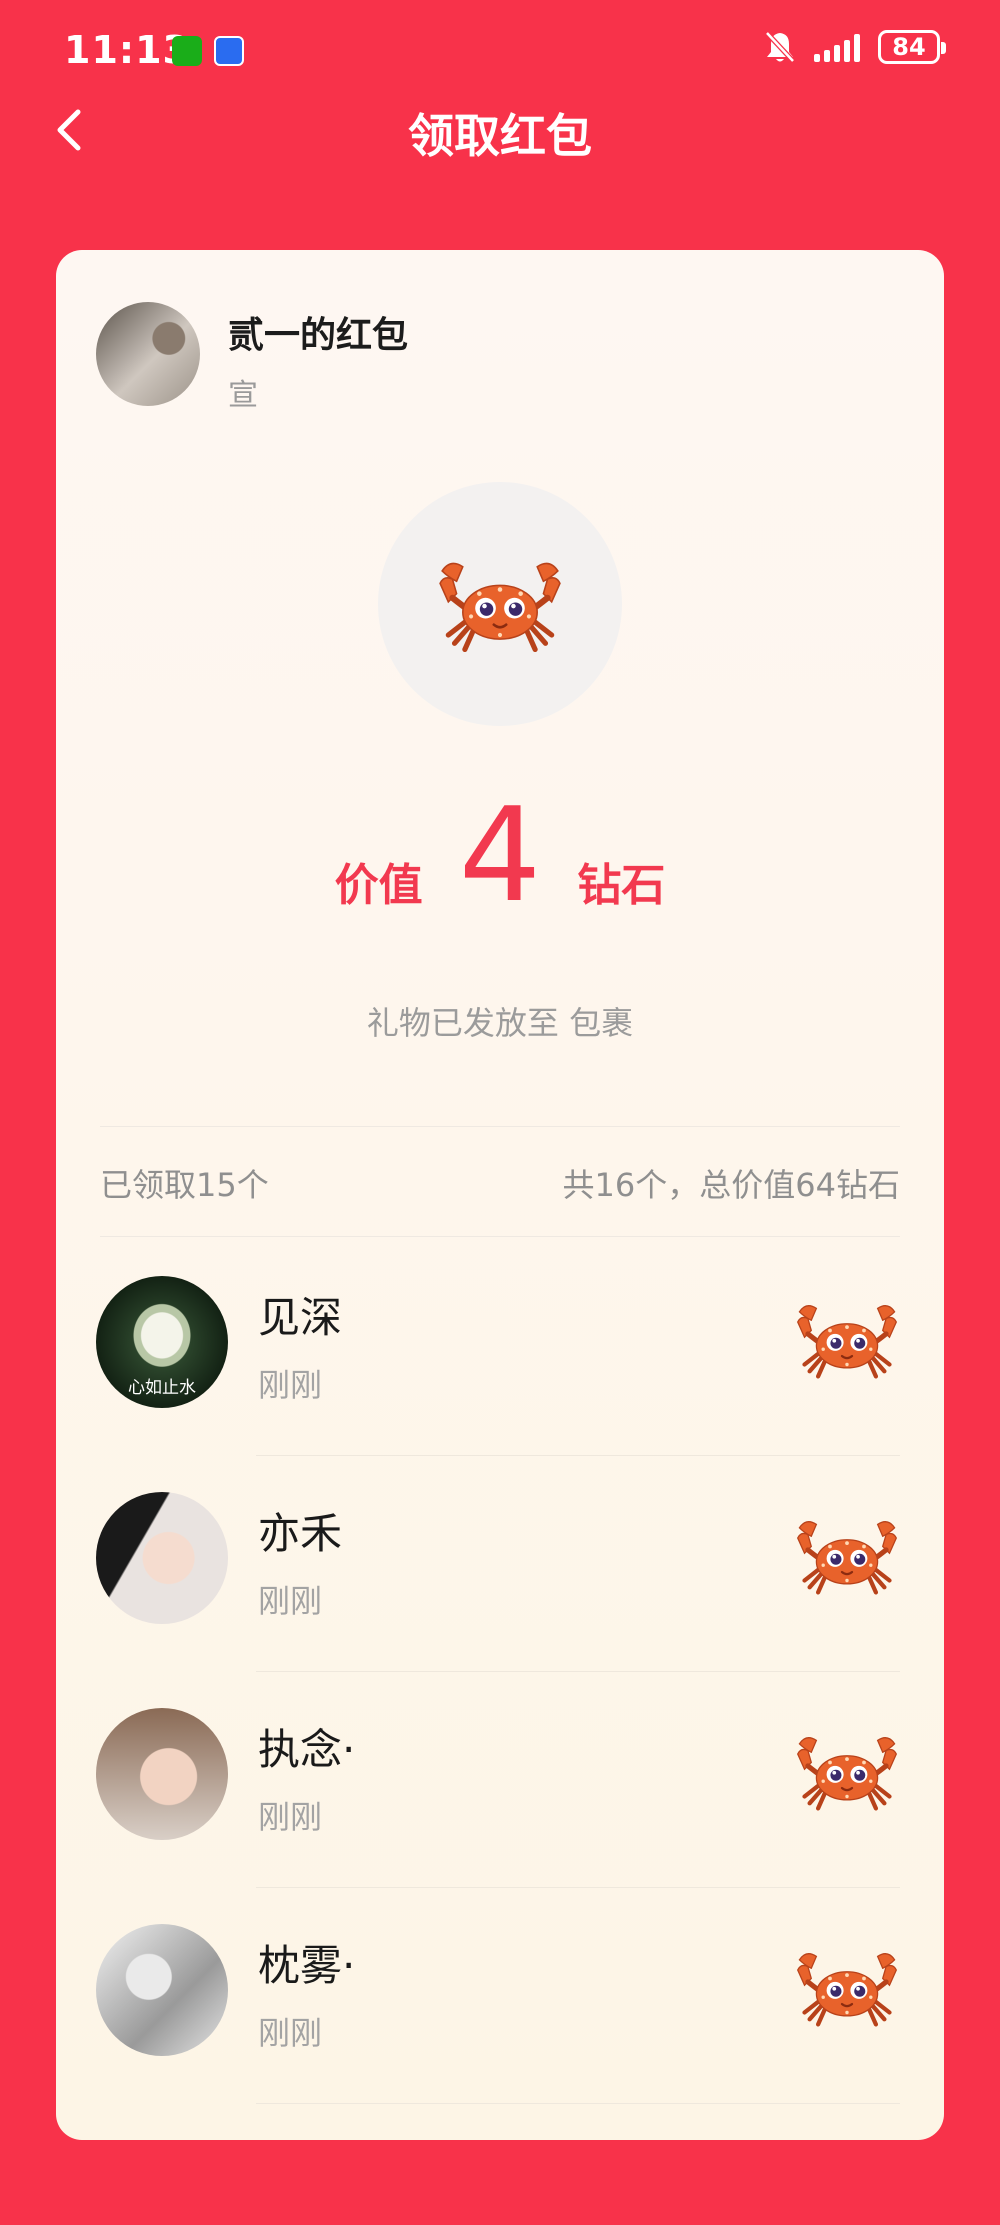 This screenshot has height=2225, width=1000. I want to click on app-notification-icon, so click(229, 51).